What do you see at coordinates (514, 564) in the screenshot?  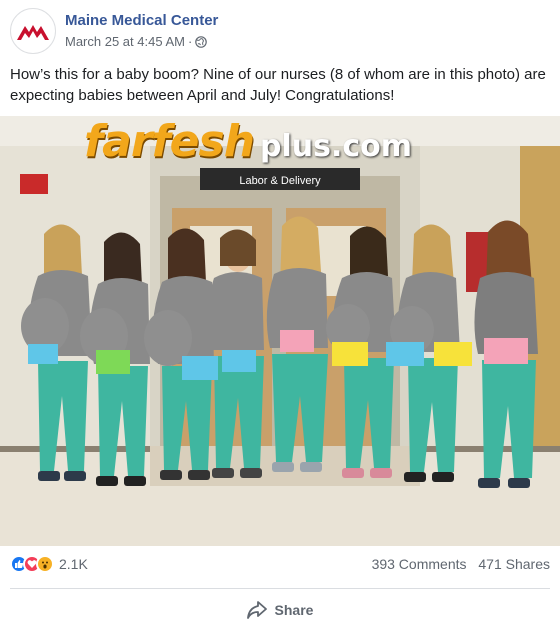 I see `shares-count: 471 Shares` at bounding box center [514, 564].